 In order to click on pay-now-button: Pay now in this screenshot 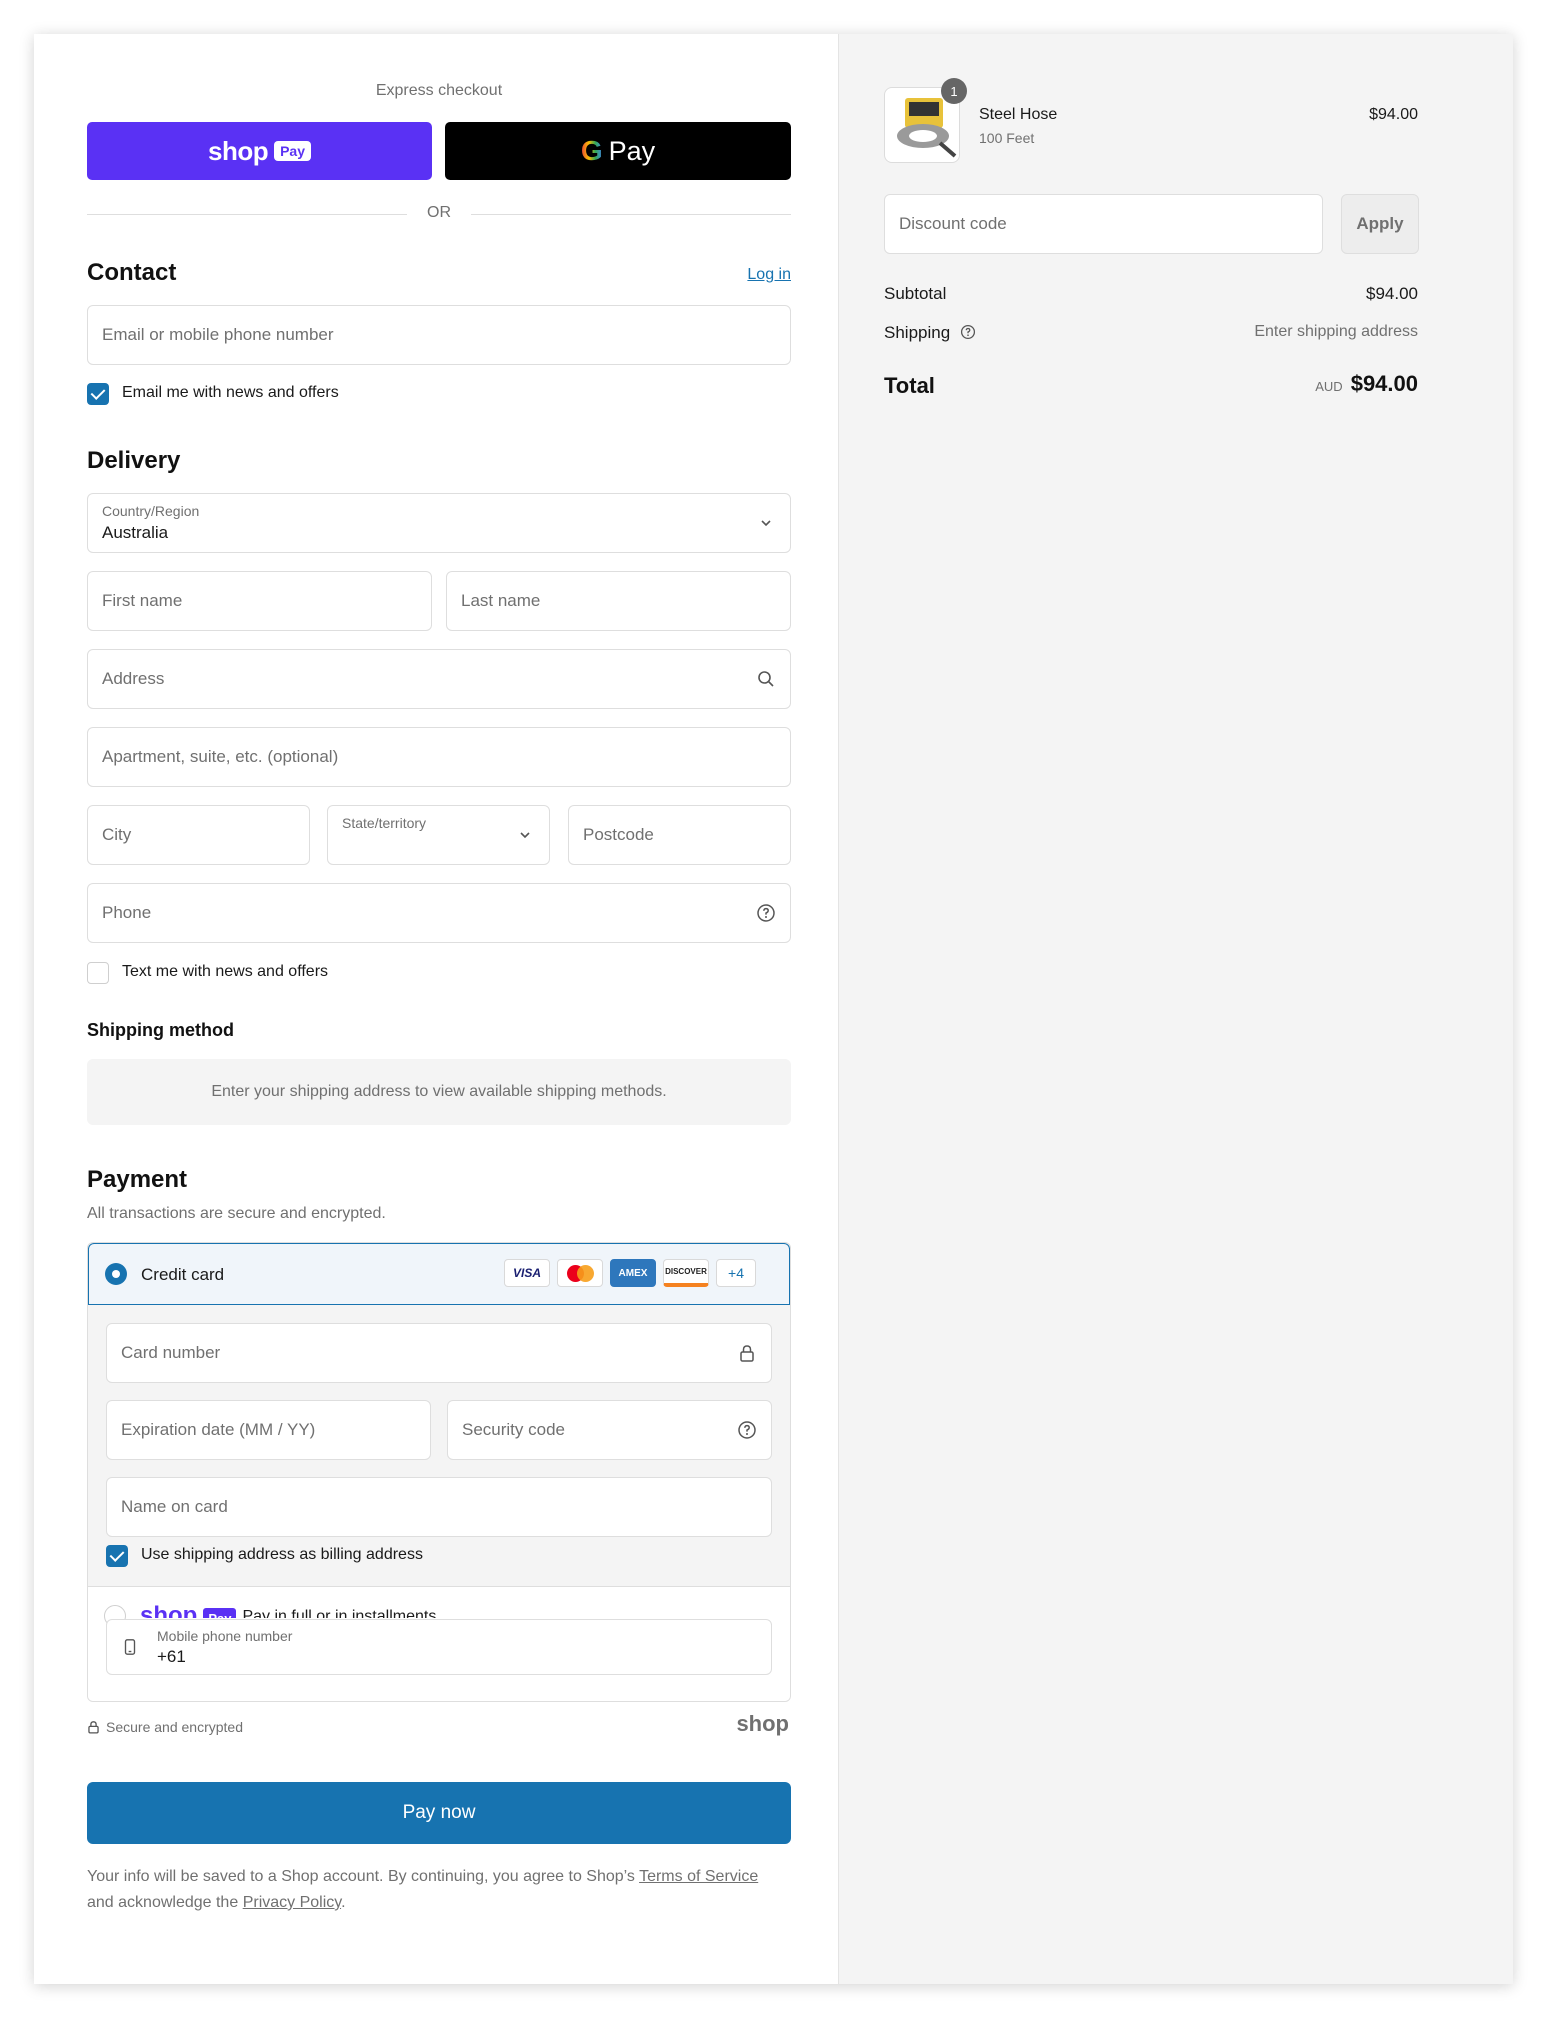, I will do `click(439, 1813)`.